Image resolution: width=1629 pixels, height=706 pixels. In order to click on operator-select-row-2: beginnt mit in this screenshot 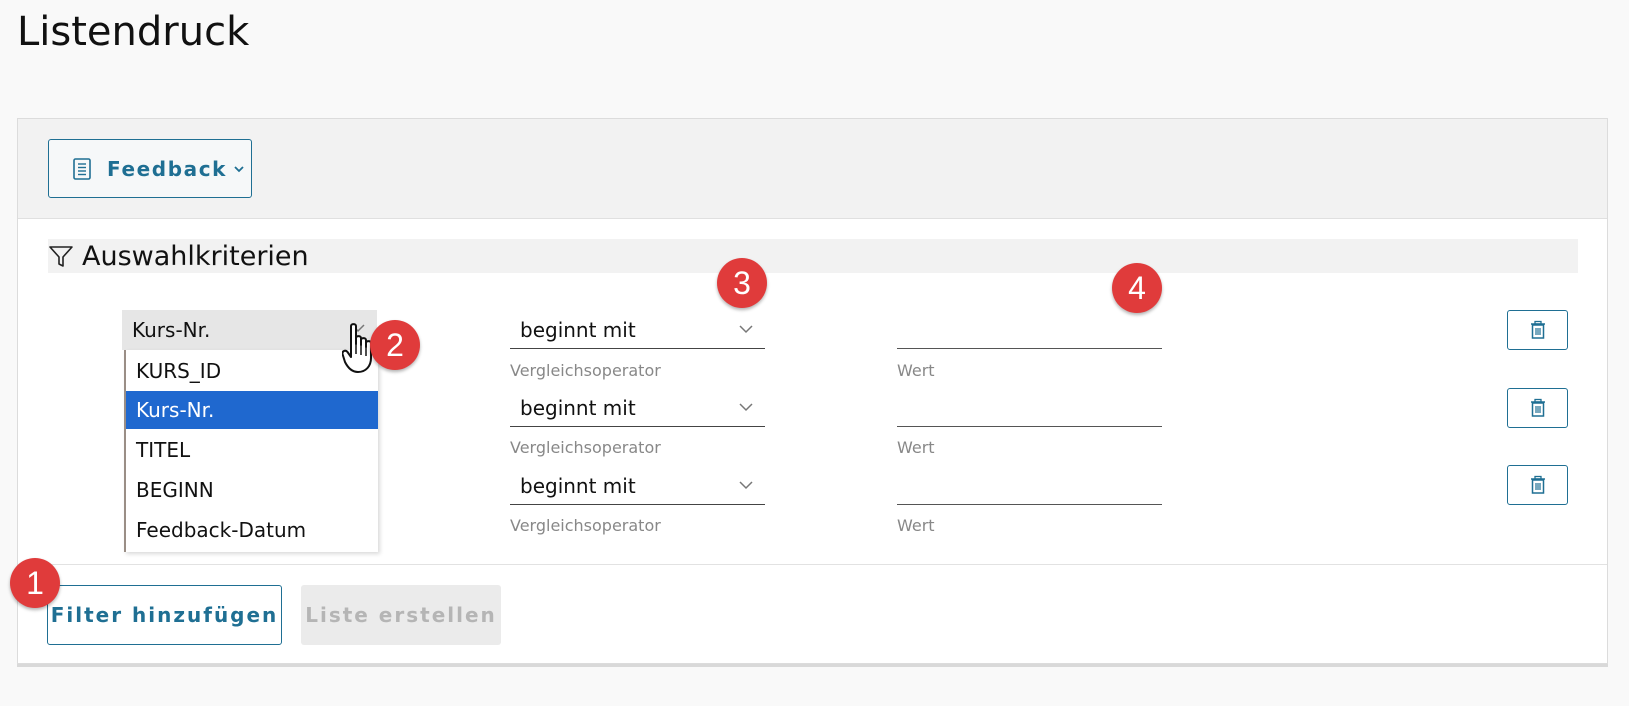, I will do `click(637, 408)`.